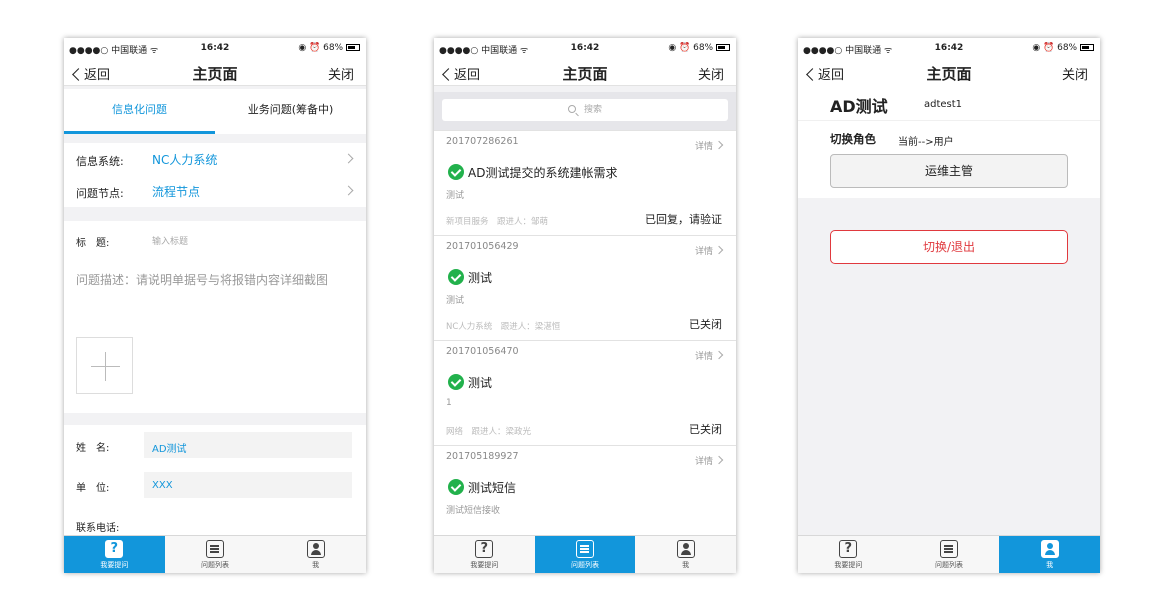 The width and height of the screenshot is (1170, 613). I want to click on unit-field: 单 位: XXX, so click(215, 485).